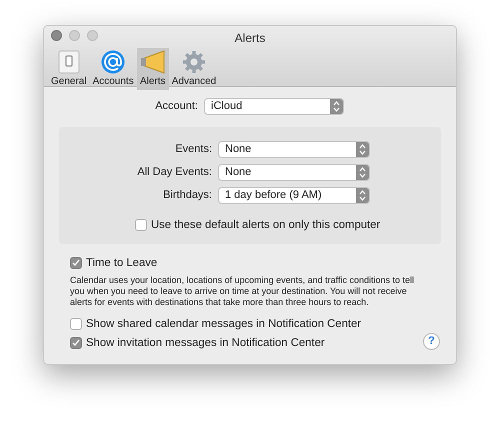  I want to click on close-button, so click(56, 35).